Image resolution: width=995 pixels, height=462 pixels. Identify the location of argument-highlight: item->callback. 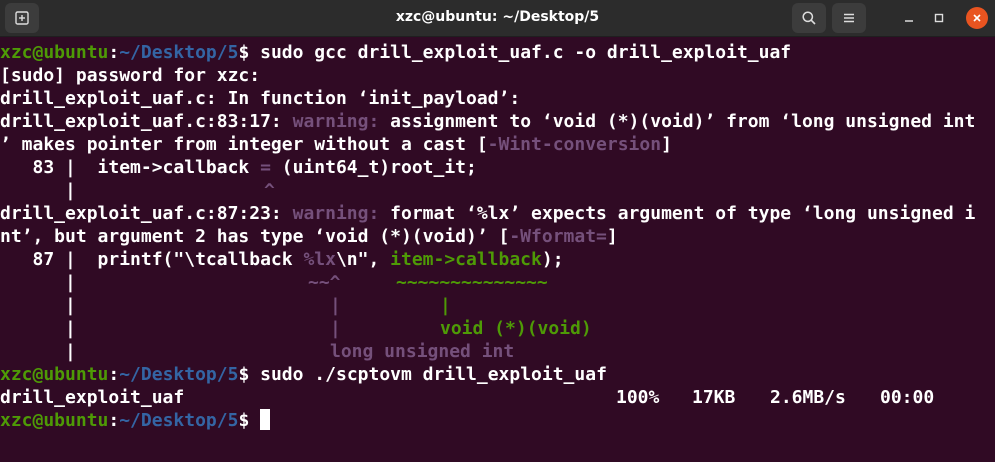
(466, 259).